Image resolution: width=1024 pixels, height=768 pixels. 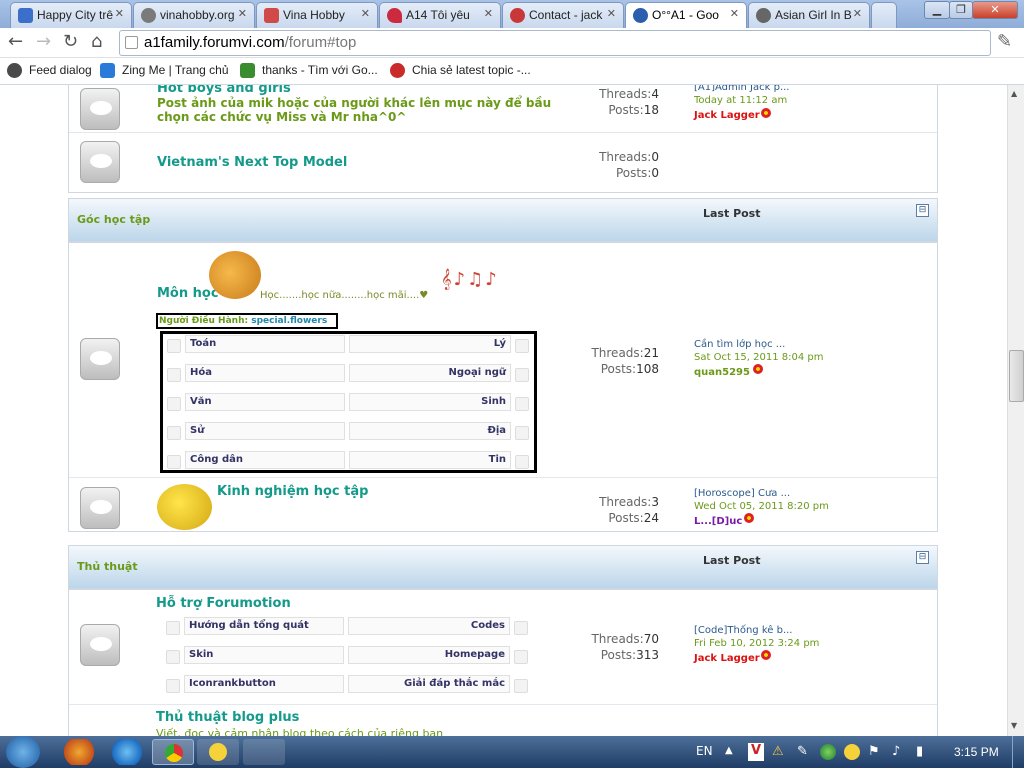 I want to click on tab-label: Contact - jack, so click(x=566, y=15).